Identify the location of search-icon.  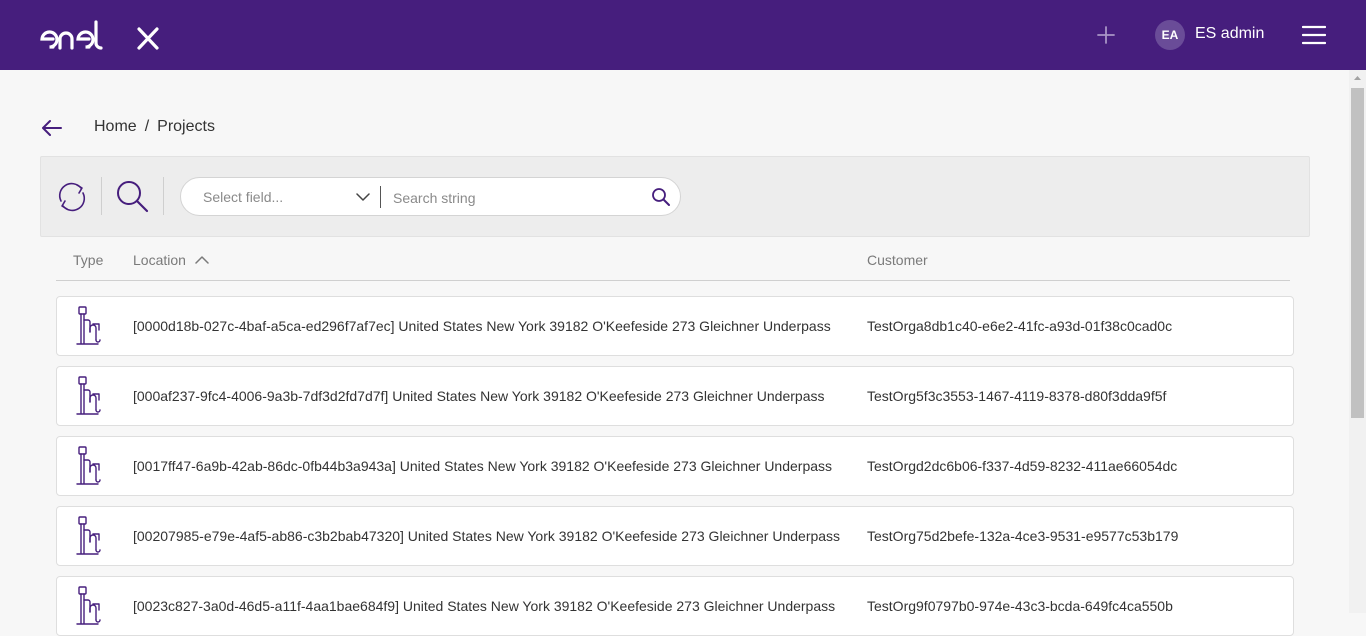
(132, 196).